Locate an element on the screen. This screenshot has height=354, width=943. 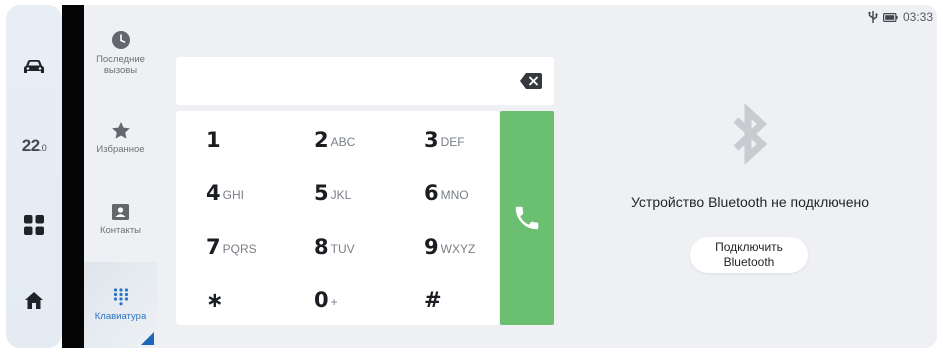
connect-bluetooth-button: Подключить Bluetooth is located at coordinates (749, 255).